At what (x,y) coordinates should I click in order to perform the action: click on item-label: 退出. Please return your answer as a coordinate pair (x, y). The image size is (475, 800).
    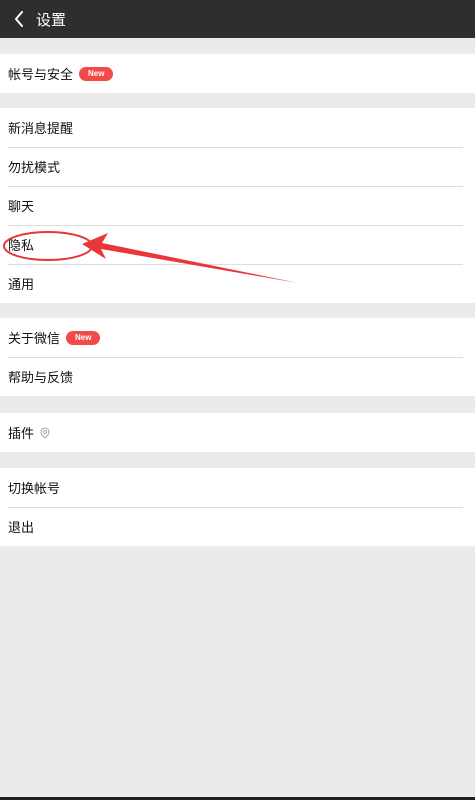
    Looking at the image, I should click on (21, 528).